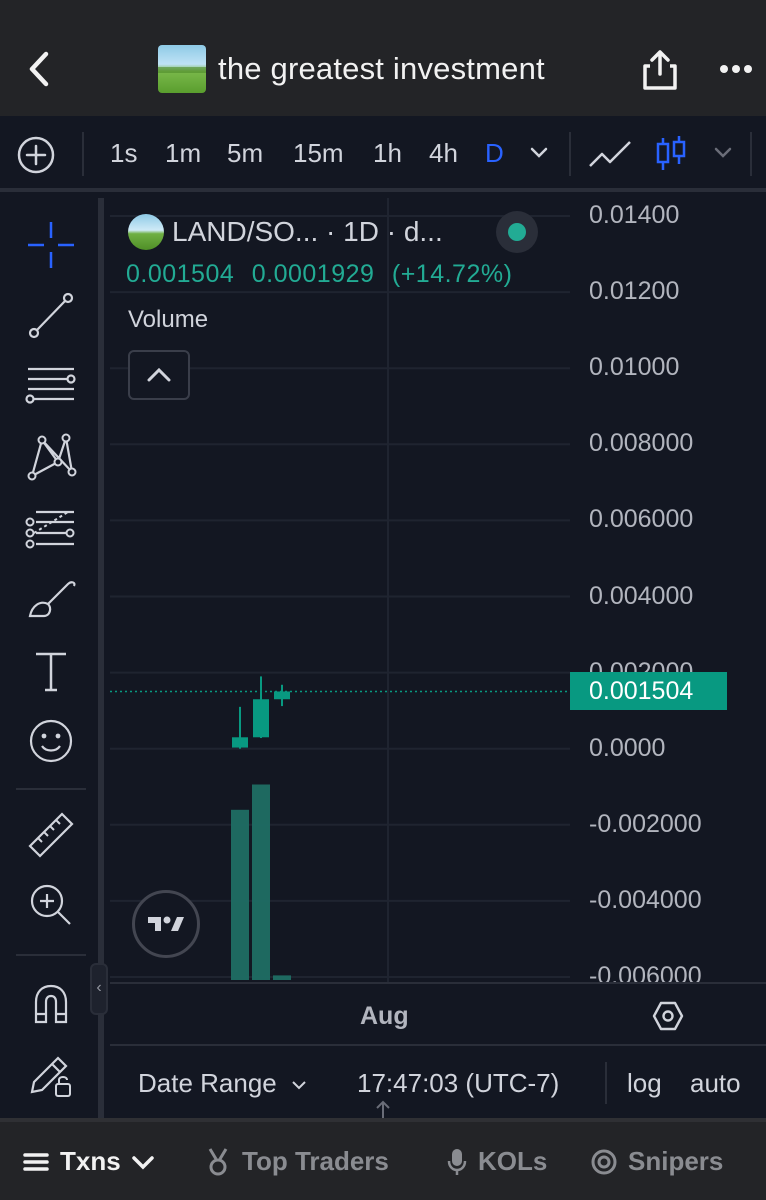 This screenshot has height=1200, width=766. I want to click on price-axis-label: 0.01400, so click(634, 215).